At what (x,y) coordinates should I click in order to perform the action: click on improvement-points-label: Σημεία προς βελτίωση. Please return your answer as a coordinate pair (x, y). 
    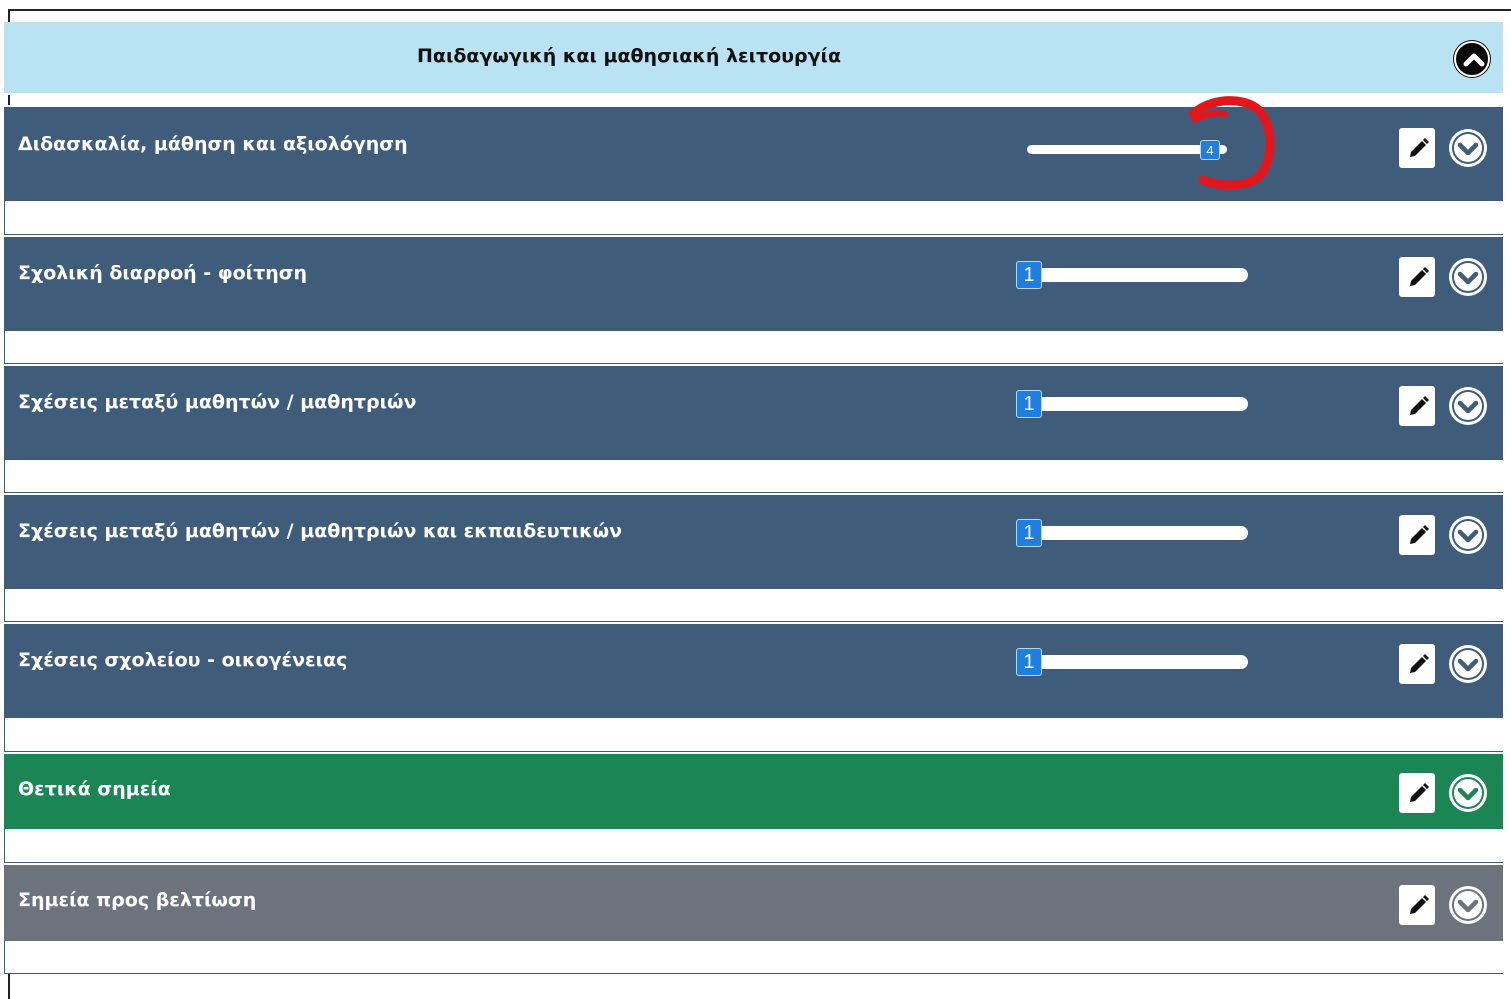
    Looking at the image, I should click on (137, 900).